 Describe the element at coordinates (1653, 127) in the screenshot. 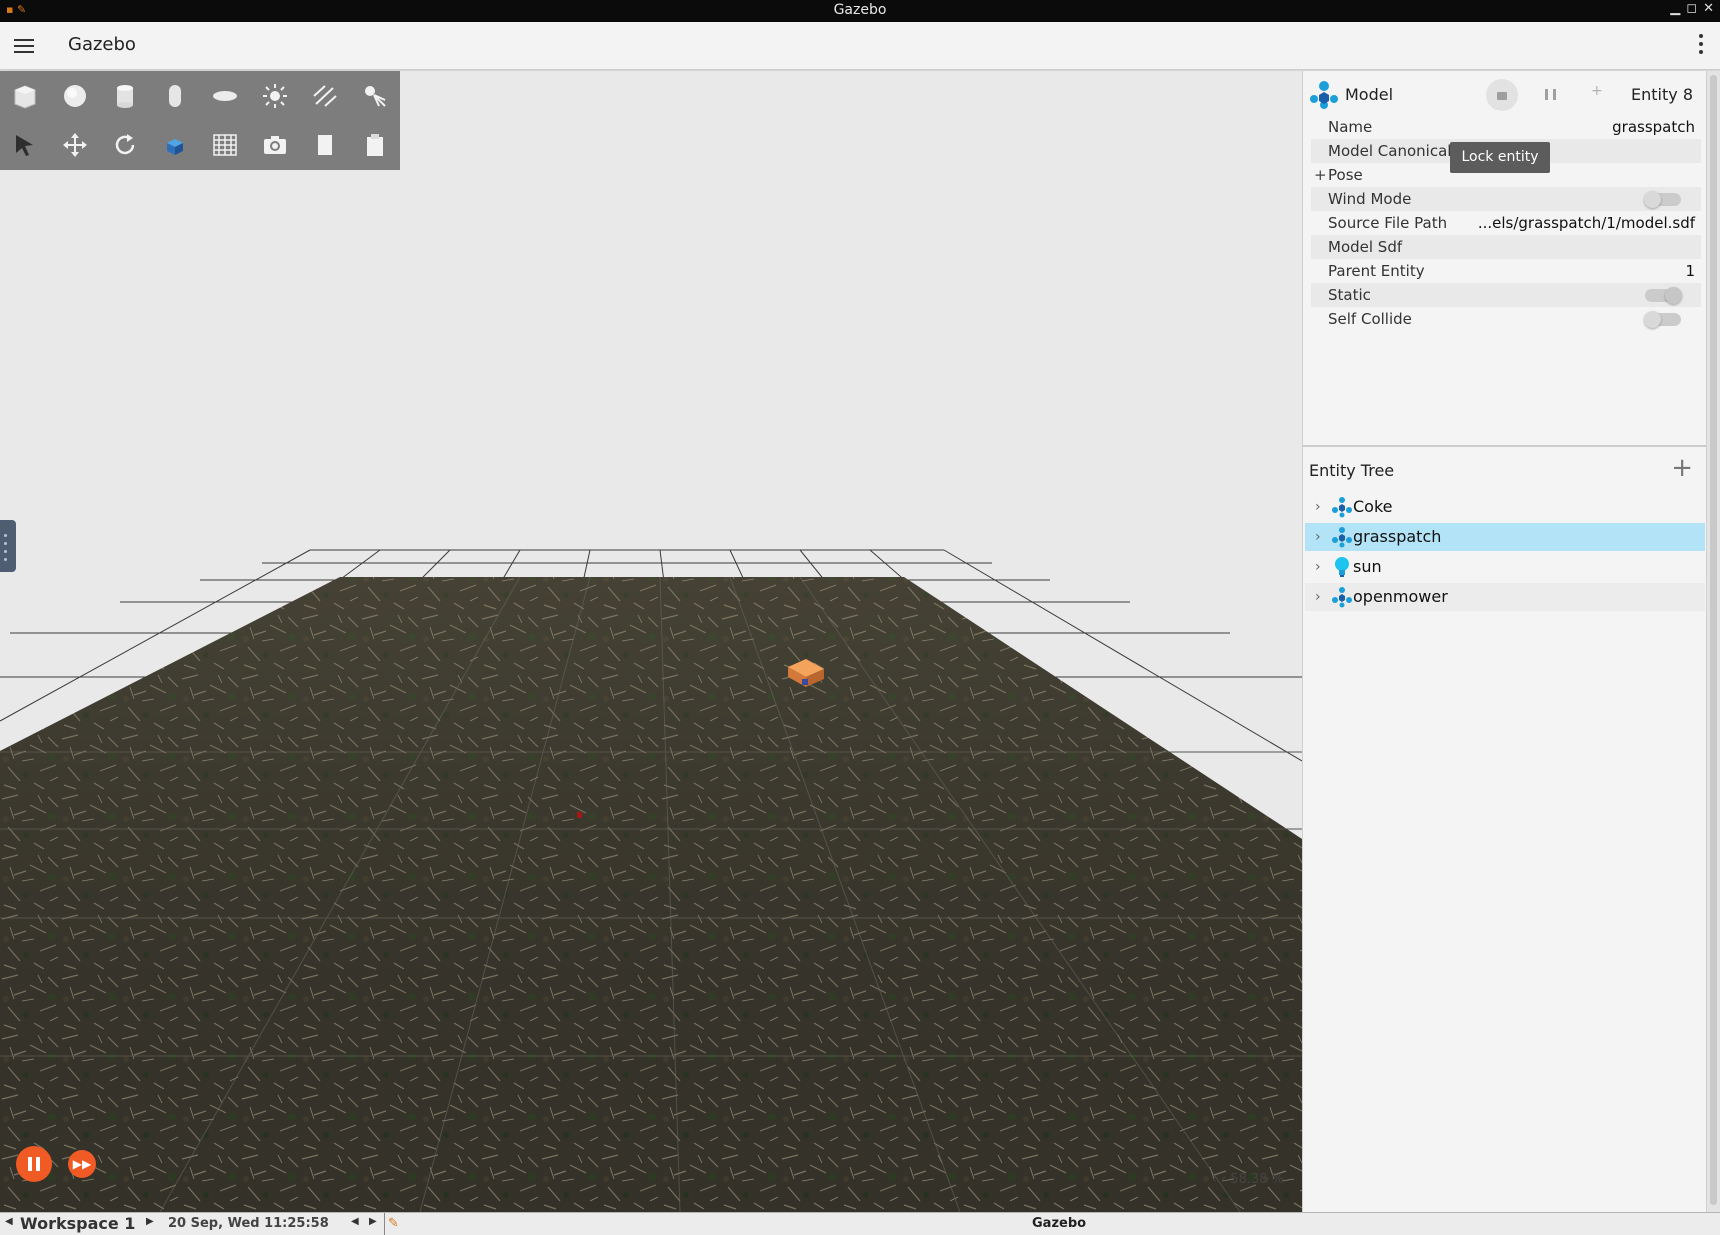

I see `prop-value: grasspatch` at that location.